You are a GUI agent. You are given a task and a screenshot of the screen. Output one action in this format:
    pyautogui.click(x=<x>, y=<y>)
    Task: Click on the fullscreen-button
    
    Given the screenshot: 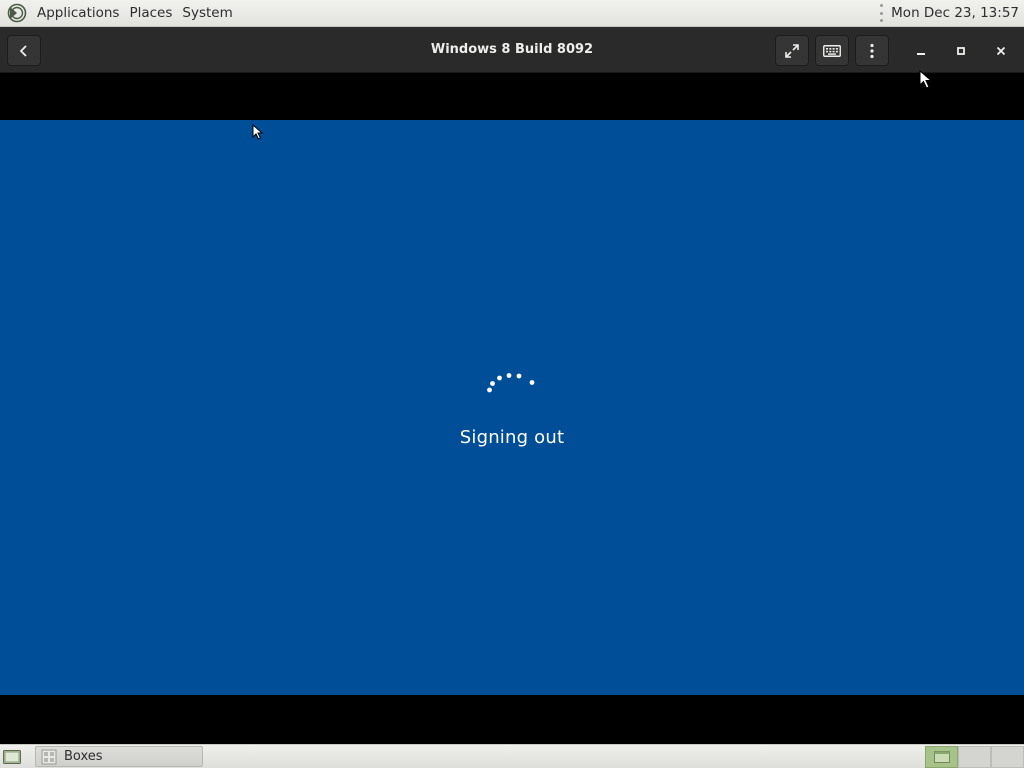 What is the action you would take?
    pyautogui.click(x=792, y=50)
    